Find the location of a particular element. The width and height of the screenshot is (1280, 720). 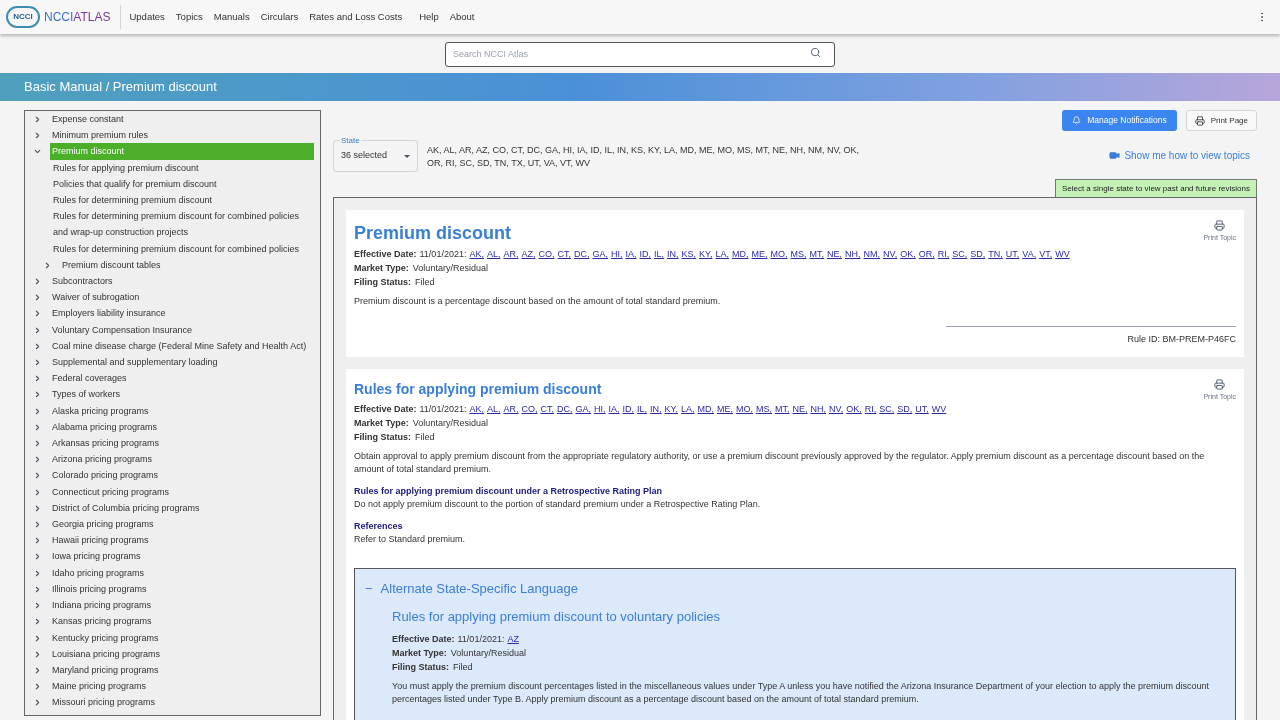

tree-item: Alaska pricing programs is located at coordinates (182, 410).